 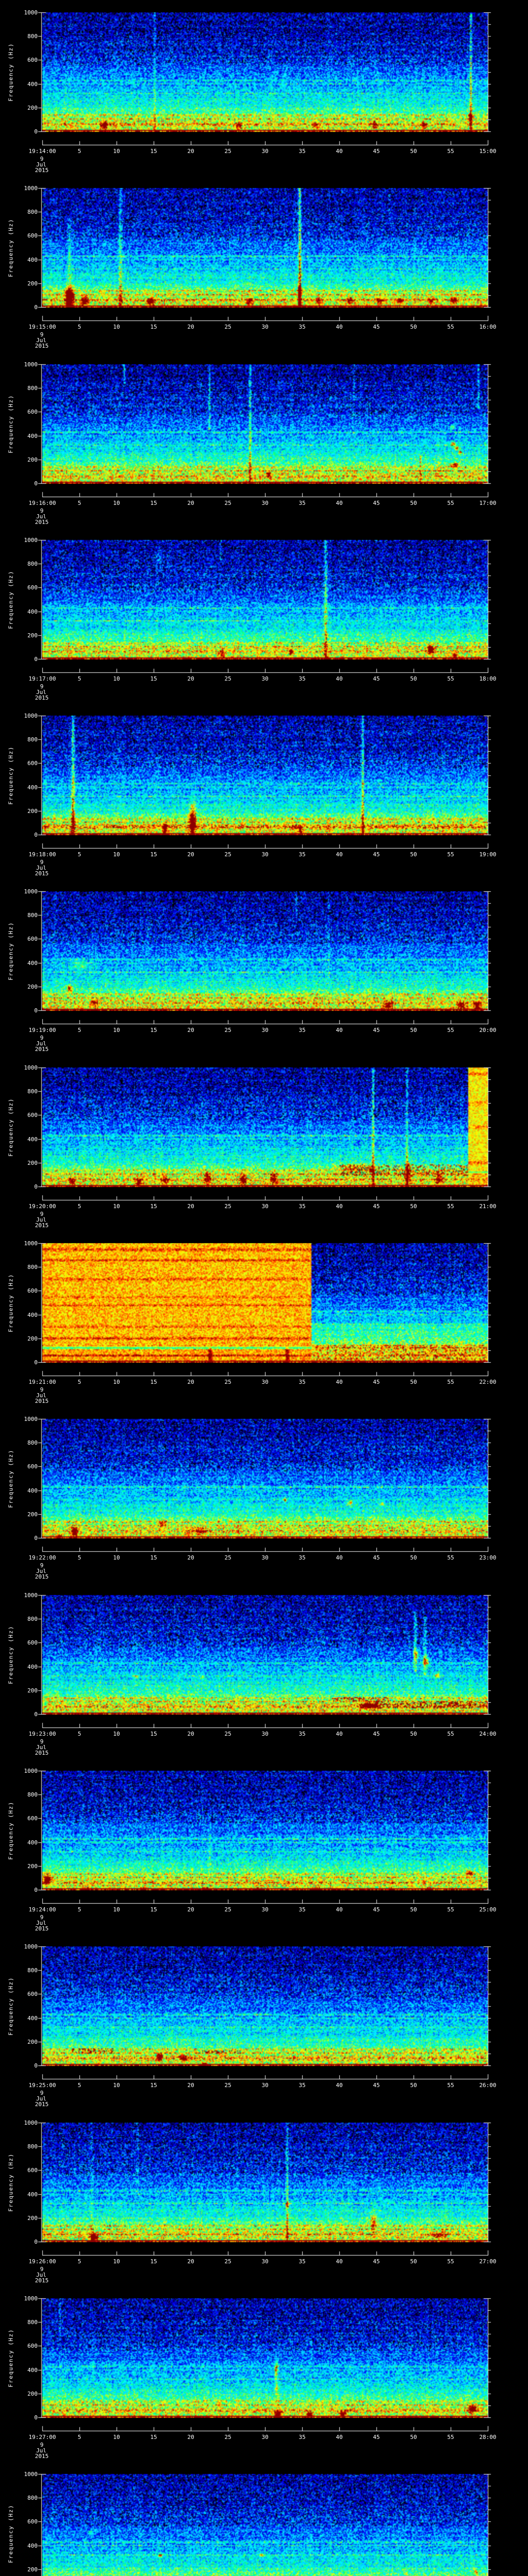 What do you see at coordinates (42, 327) in the screenshot?
I see `start-time-label: 19:15:00` at bounding box center [42, 327].